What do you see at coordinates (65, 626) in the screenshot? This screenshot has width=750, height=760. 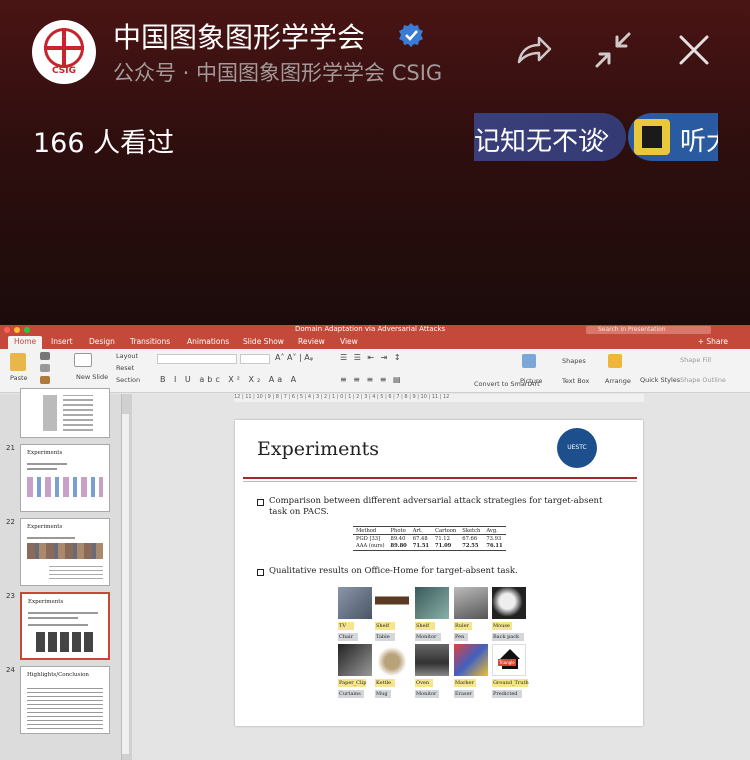 I see `slide-thumbnail-23: Experiments` at bounding box center [65, 626].